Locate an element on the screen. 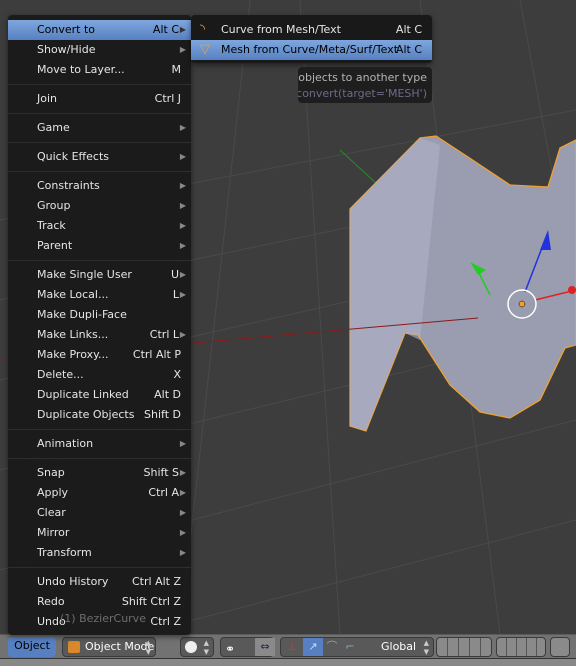 This screenshot has width=576, height=666. menu-item-make-proxy: Make Proxy... Ctrl Alt P is located at coordinates (99, 355).